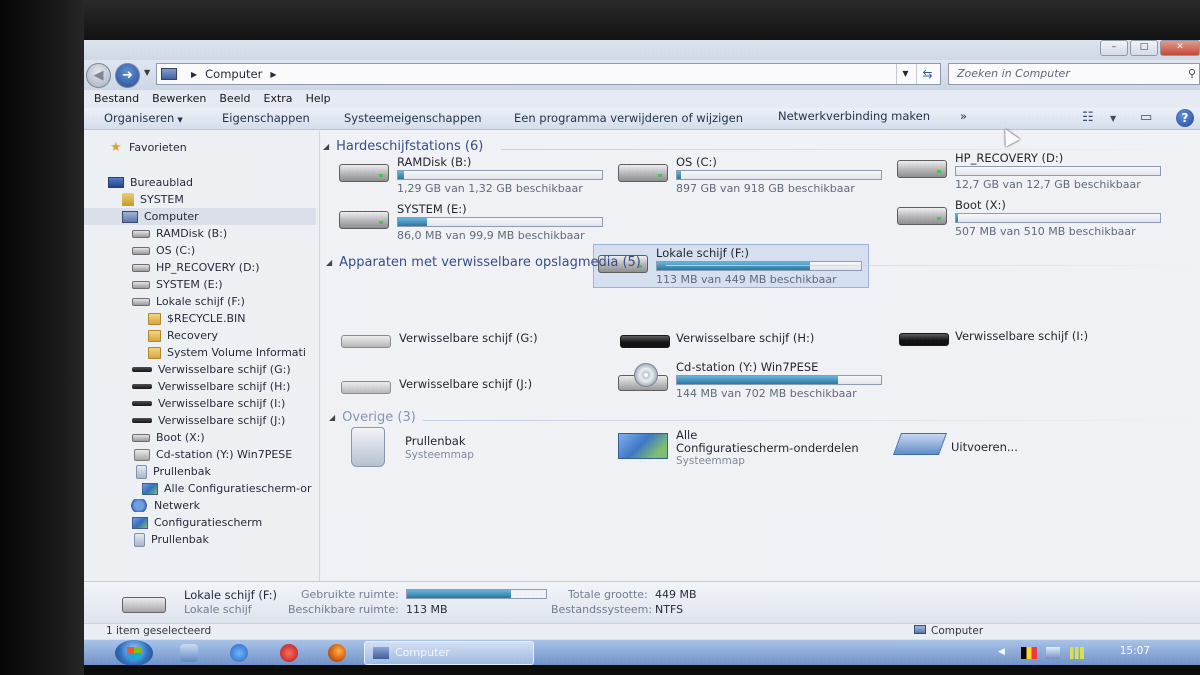  What do you see at coordinates (427, 609) in the screenshot?
I see `details-free-value: 113 MB` at bounding box center [427, 609].